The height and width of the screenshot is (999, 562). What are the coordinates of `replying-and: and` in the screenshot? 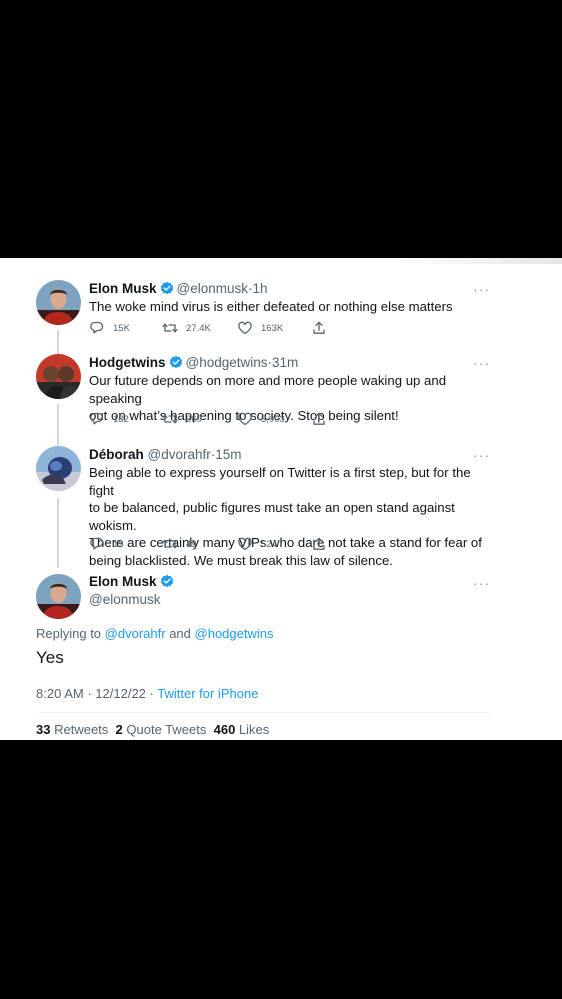 It's located at (180, 633).